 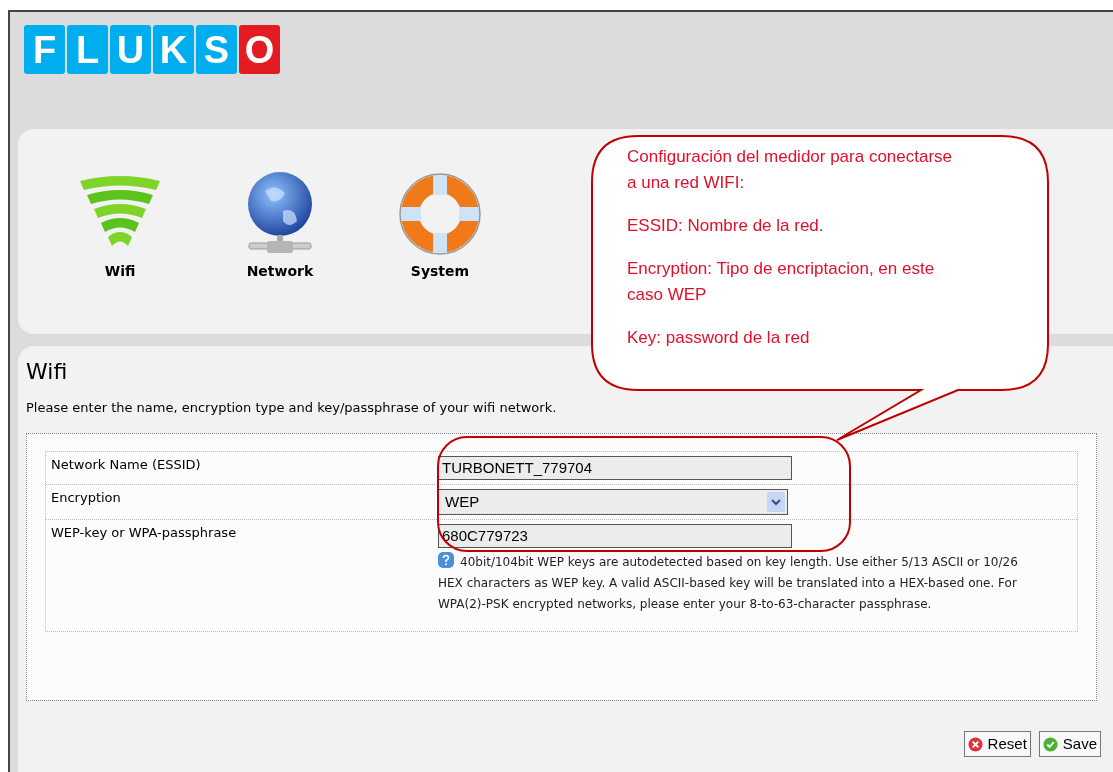 What do you see at coordinates (86, 498) in the screenshot?
I see `field-label: Encryption` at bounding box center [86, 498].